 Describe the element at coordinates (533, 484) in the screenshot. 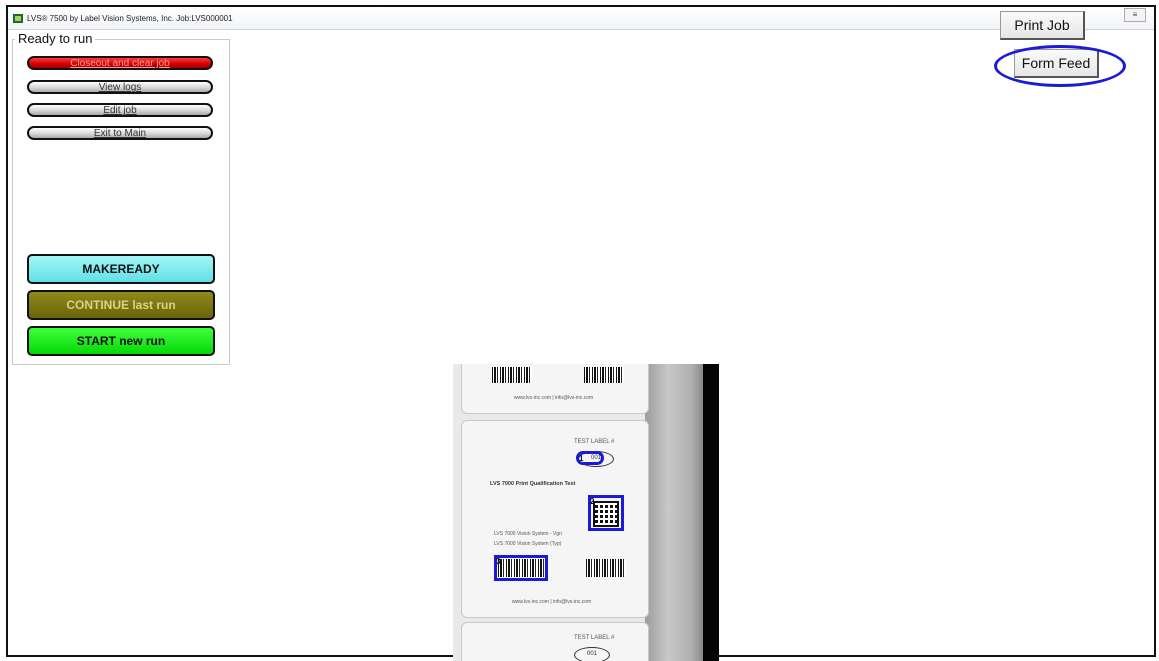

I see `label-heading: LVS 7000 Print Qualification Test` at that location.